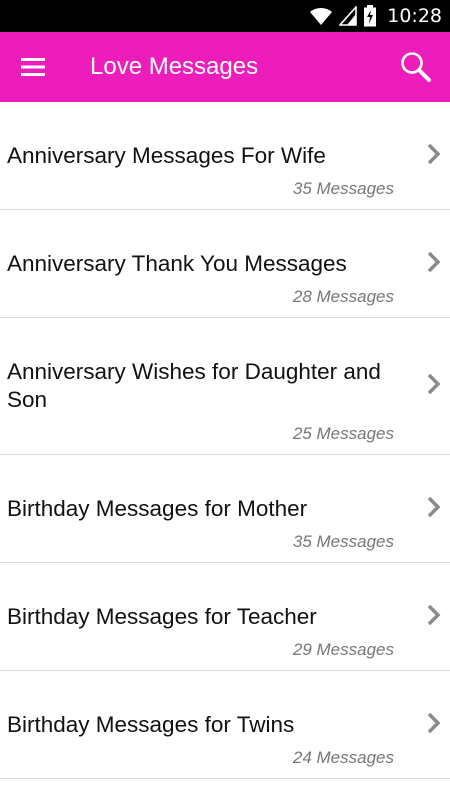 Image resolution: width=450 pixels, height=800 pixels. I want to click on signal-icon, so click(348, 16).